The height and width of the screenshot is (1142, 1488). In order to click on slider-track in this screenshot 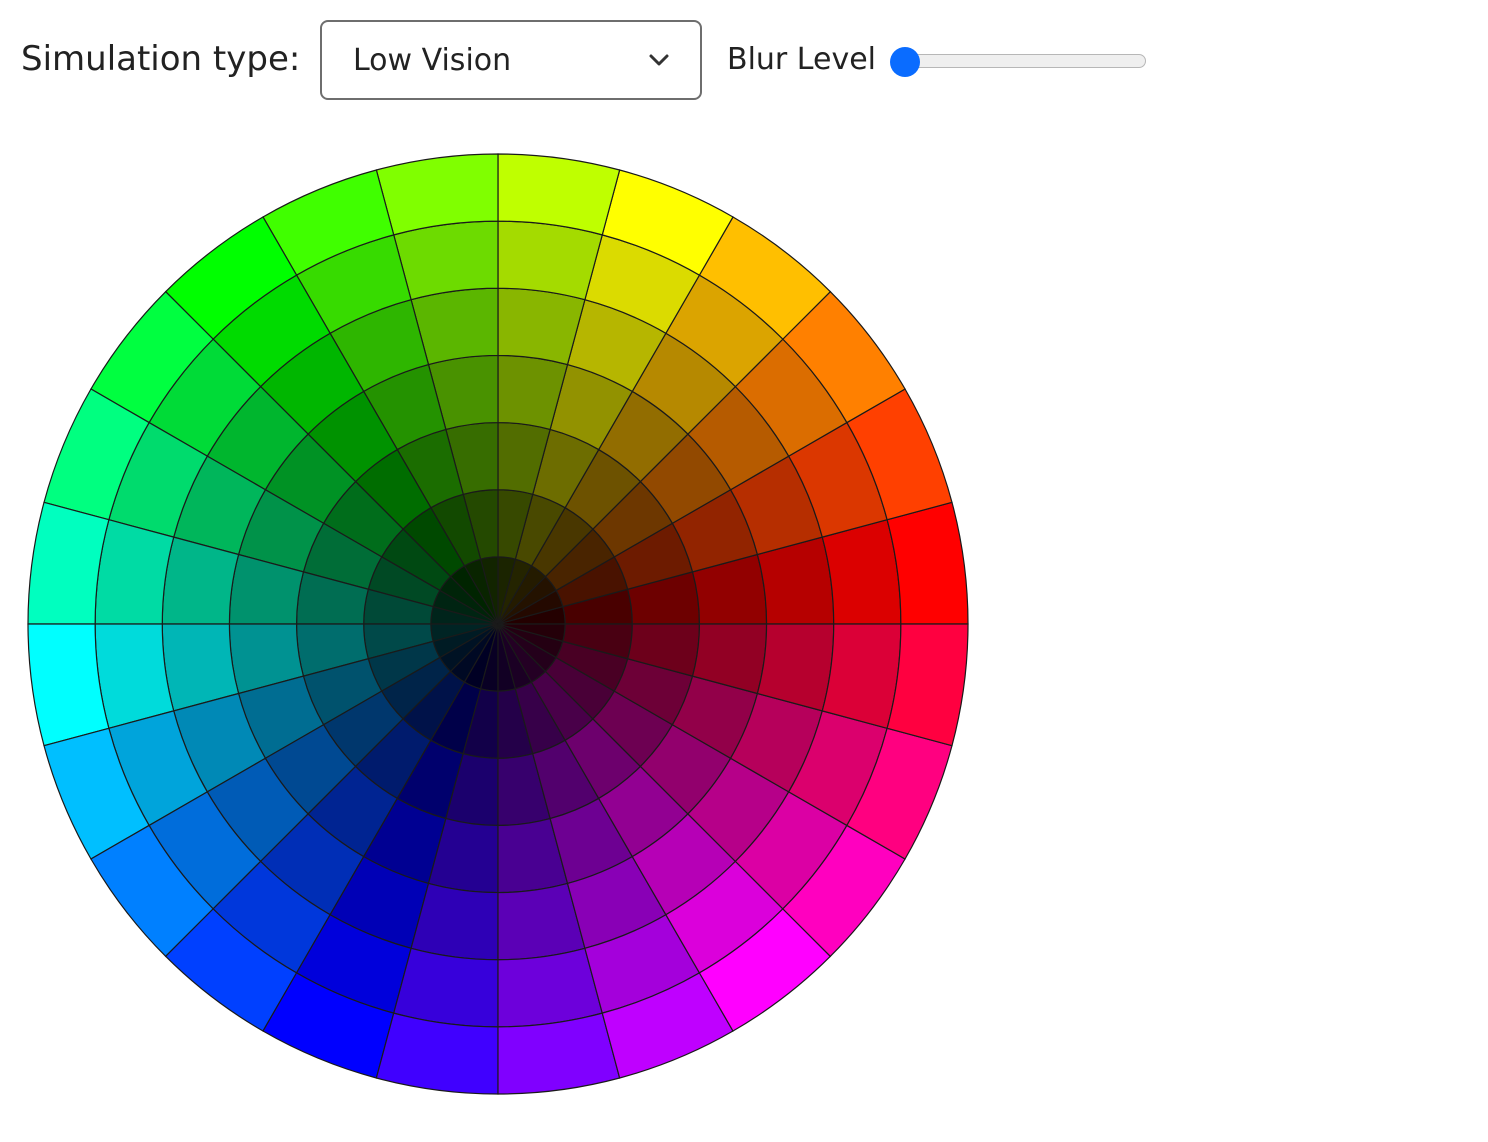, I will do `click(1021, 61)`.